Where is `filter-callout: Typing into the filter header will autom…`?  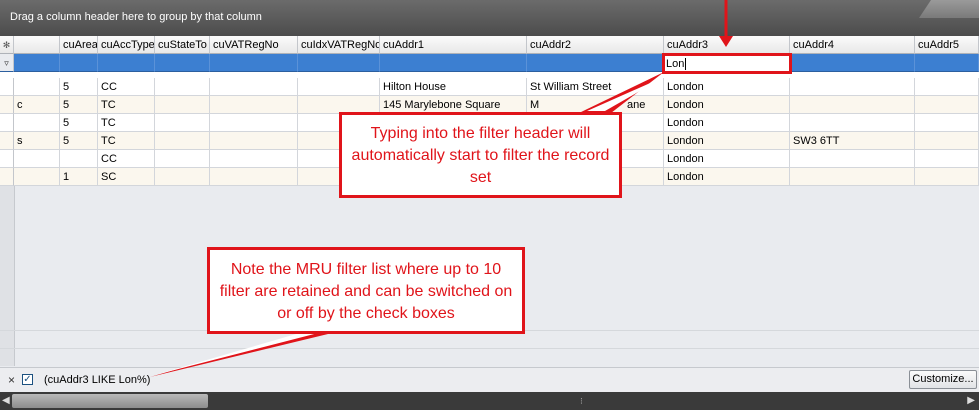 filter-callout: Typing into the filter header will autom… is located at coordinates (480, 155).